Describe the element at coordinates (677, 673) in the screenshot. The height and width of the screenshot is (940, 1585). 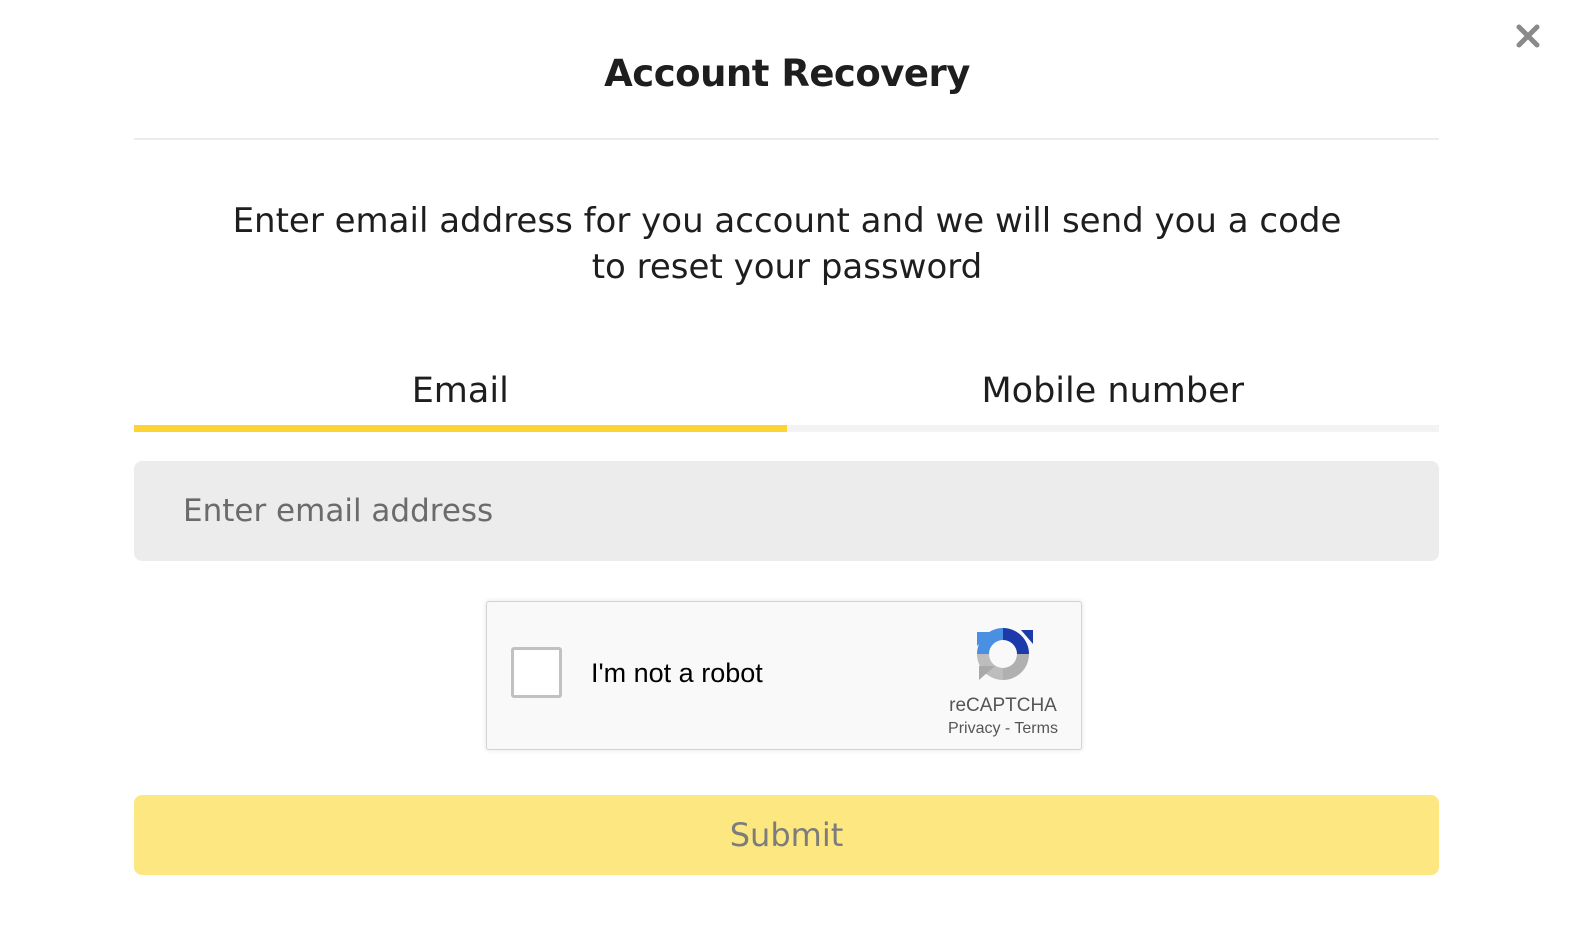
I see `recaptcha-label: I'm not a robot` at that location.